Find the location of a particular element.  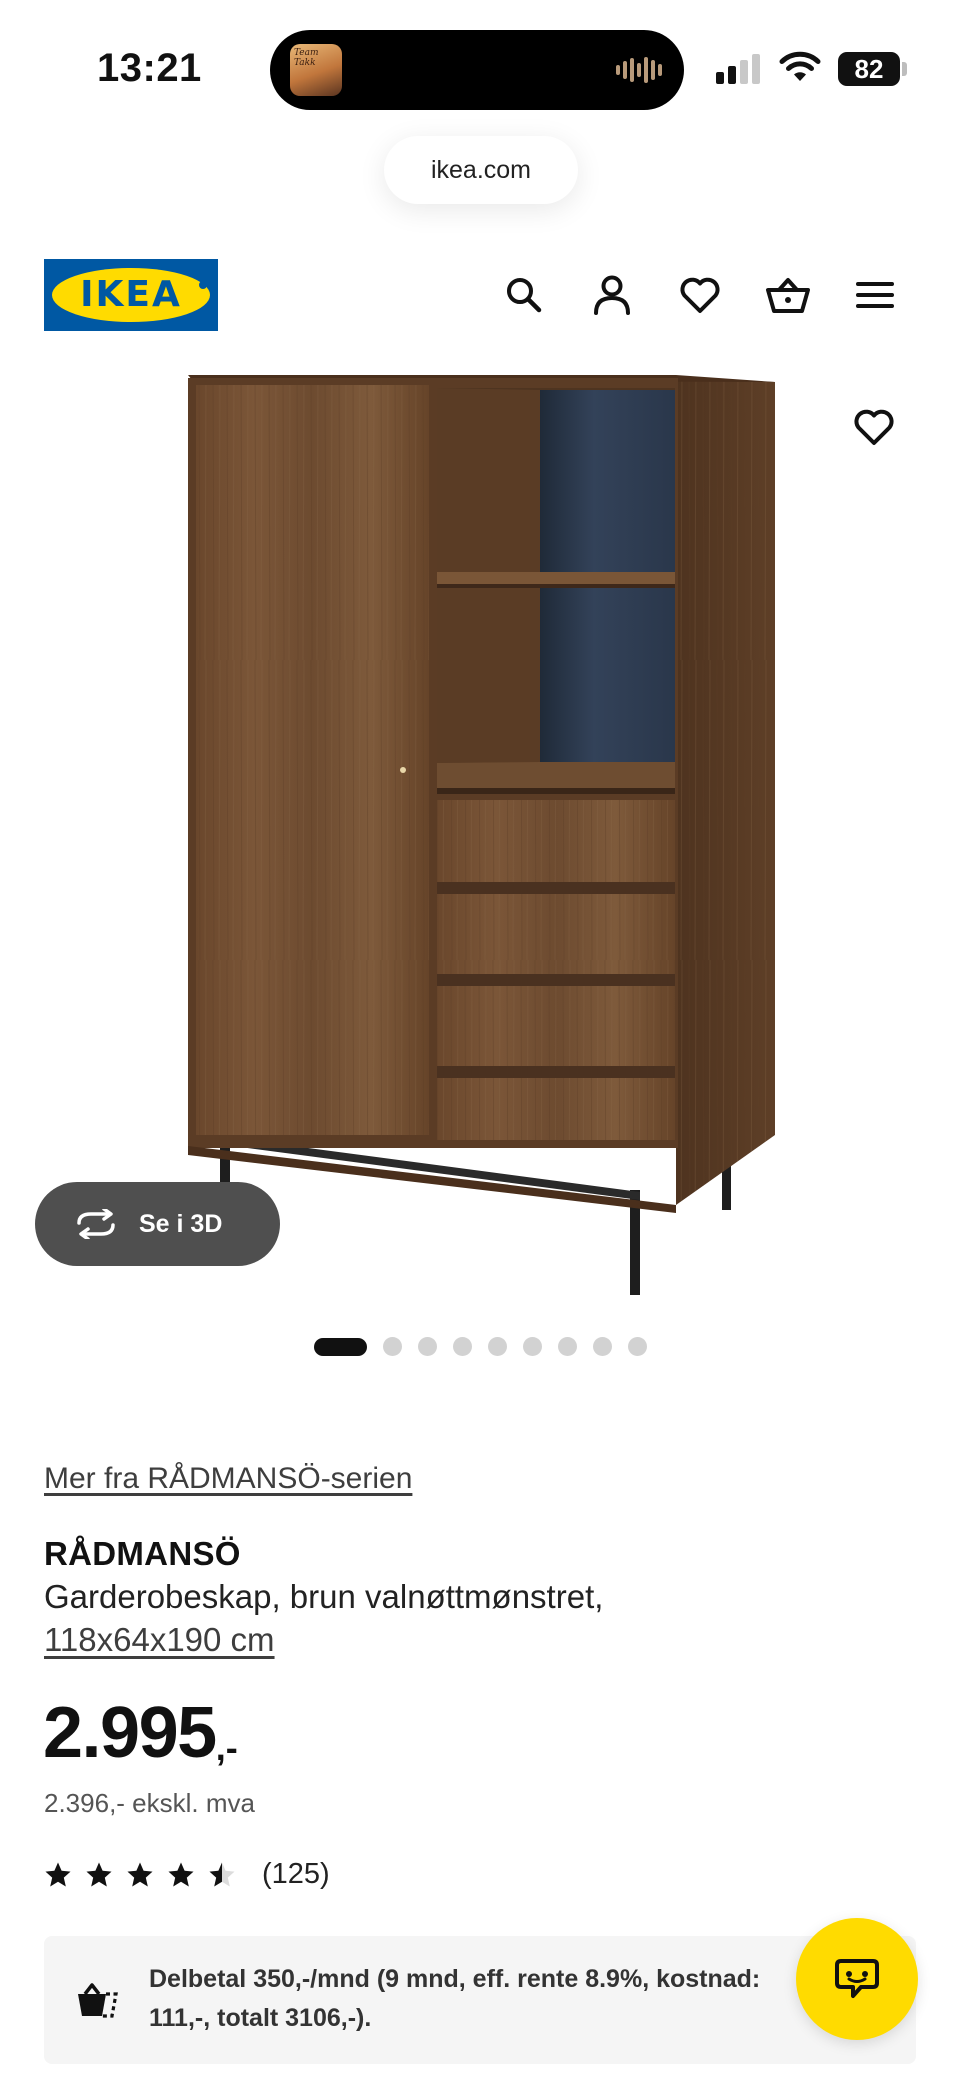

installment-bag-icon is located at coordinates (98, 2000).